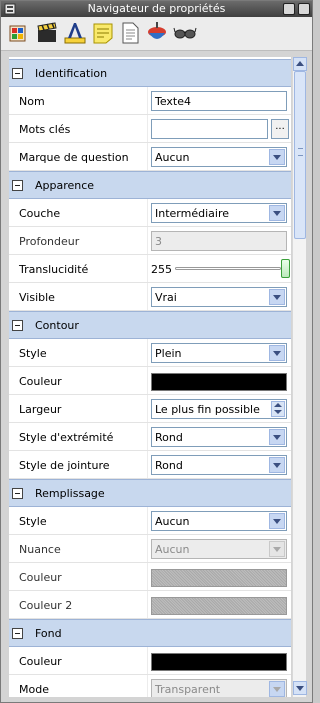  Describe the element at coordinates (300, 688) in the screenshot. I see `scroll-down-button` at that location.